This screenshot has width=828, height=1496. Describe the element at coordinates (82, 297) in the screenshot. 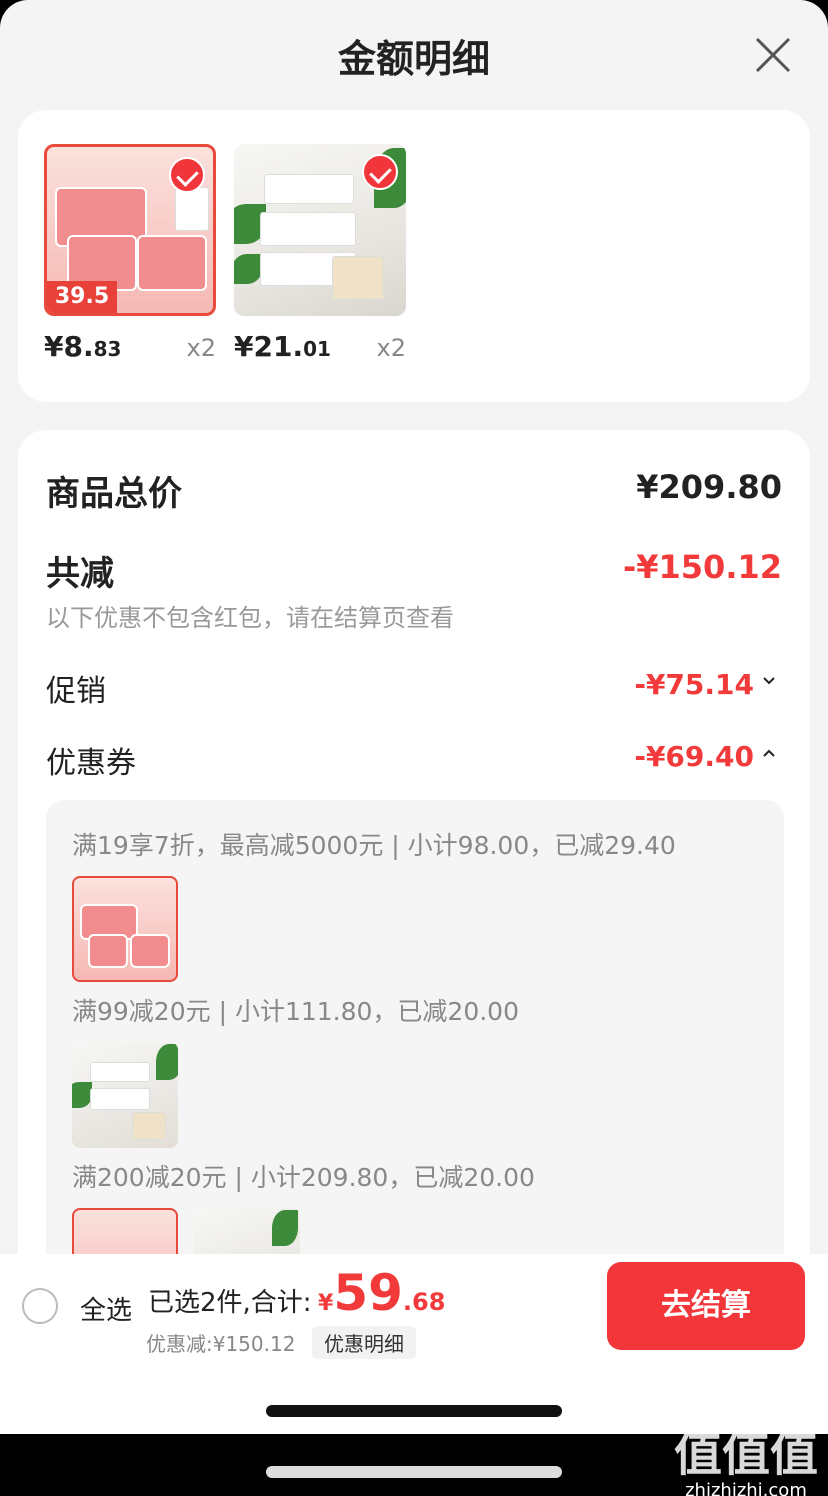

I see `price-badge: 39.5` at that location.